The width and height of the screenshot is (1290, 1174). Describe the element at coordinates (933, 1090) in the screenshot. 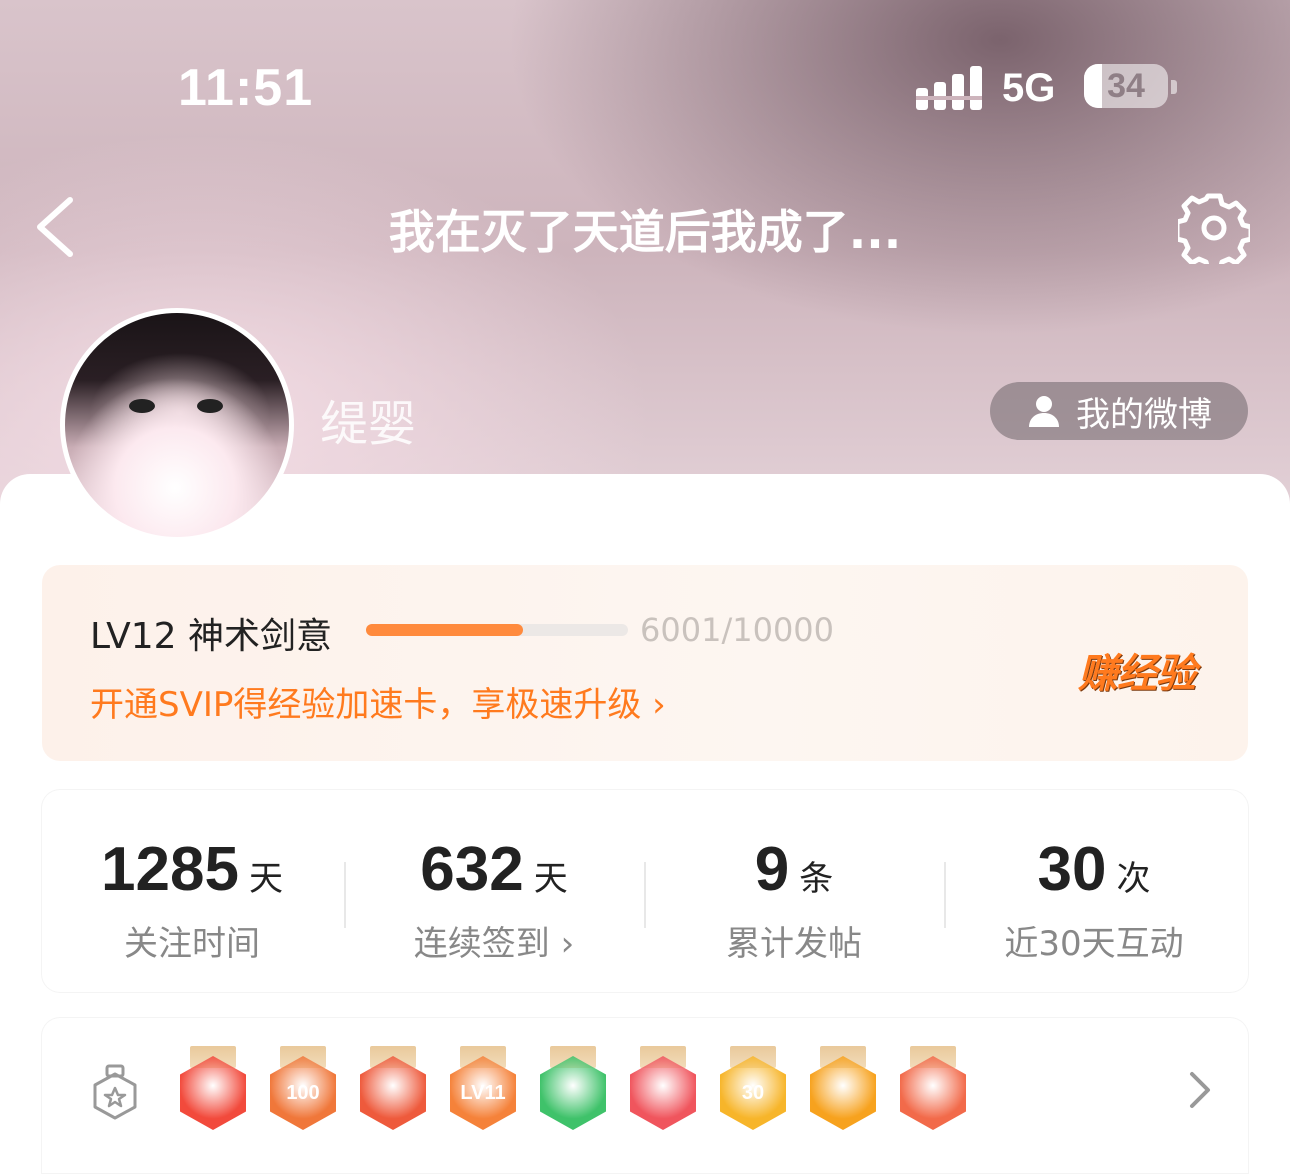

I see `rock-hand-badge-icon` at that location.